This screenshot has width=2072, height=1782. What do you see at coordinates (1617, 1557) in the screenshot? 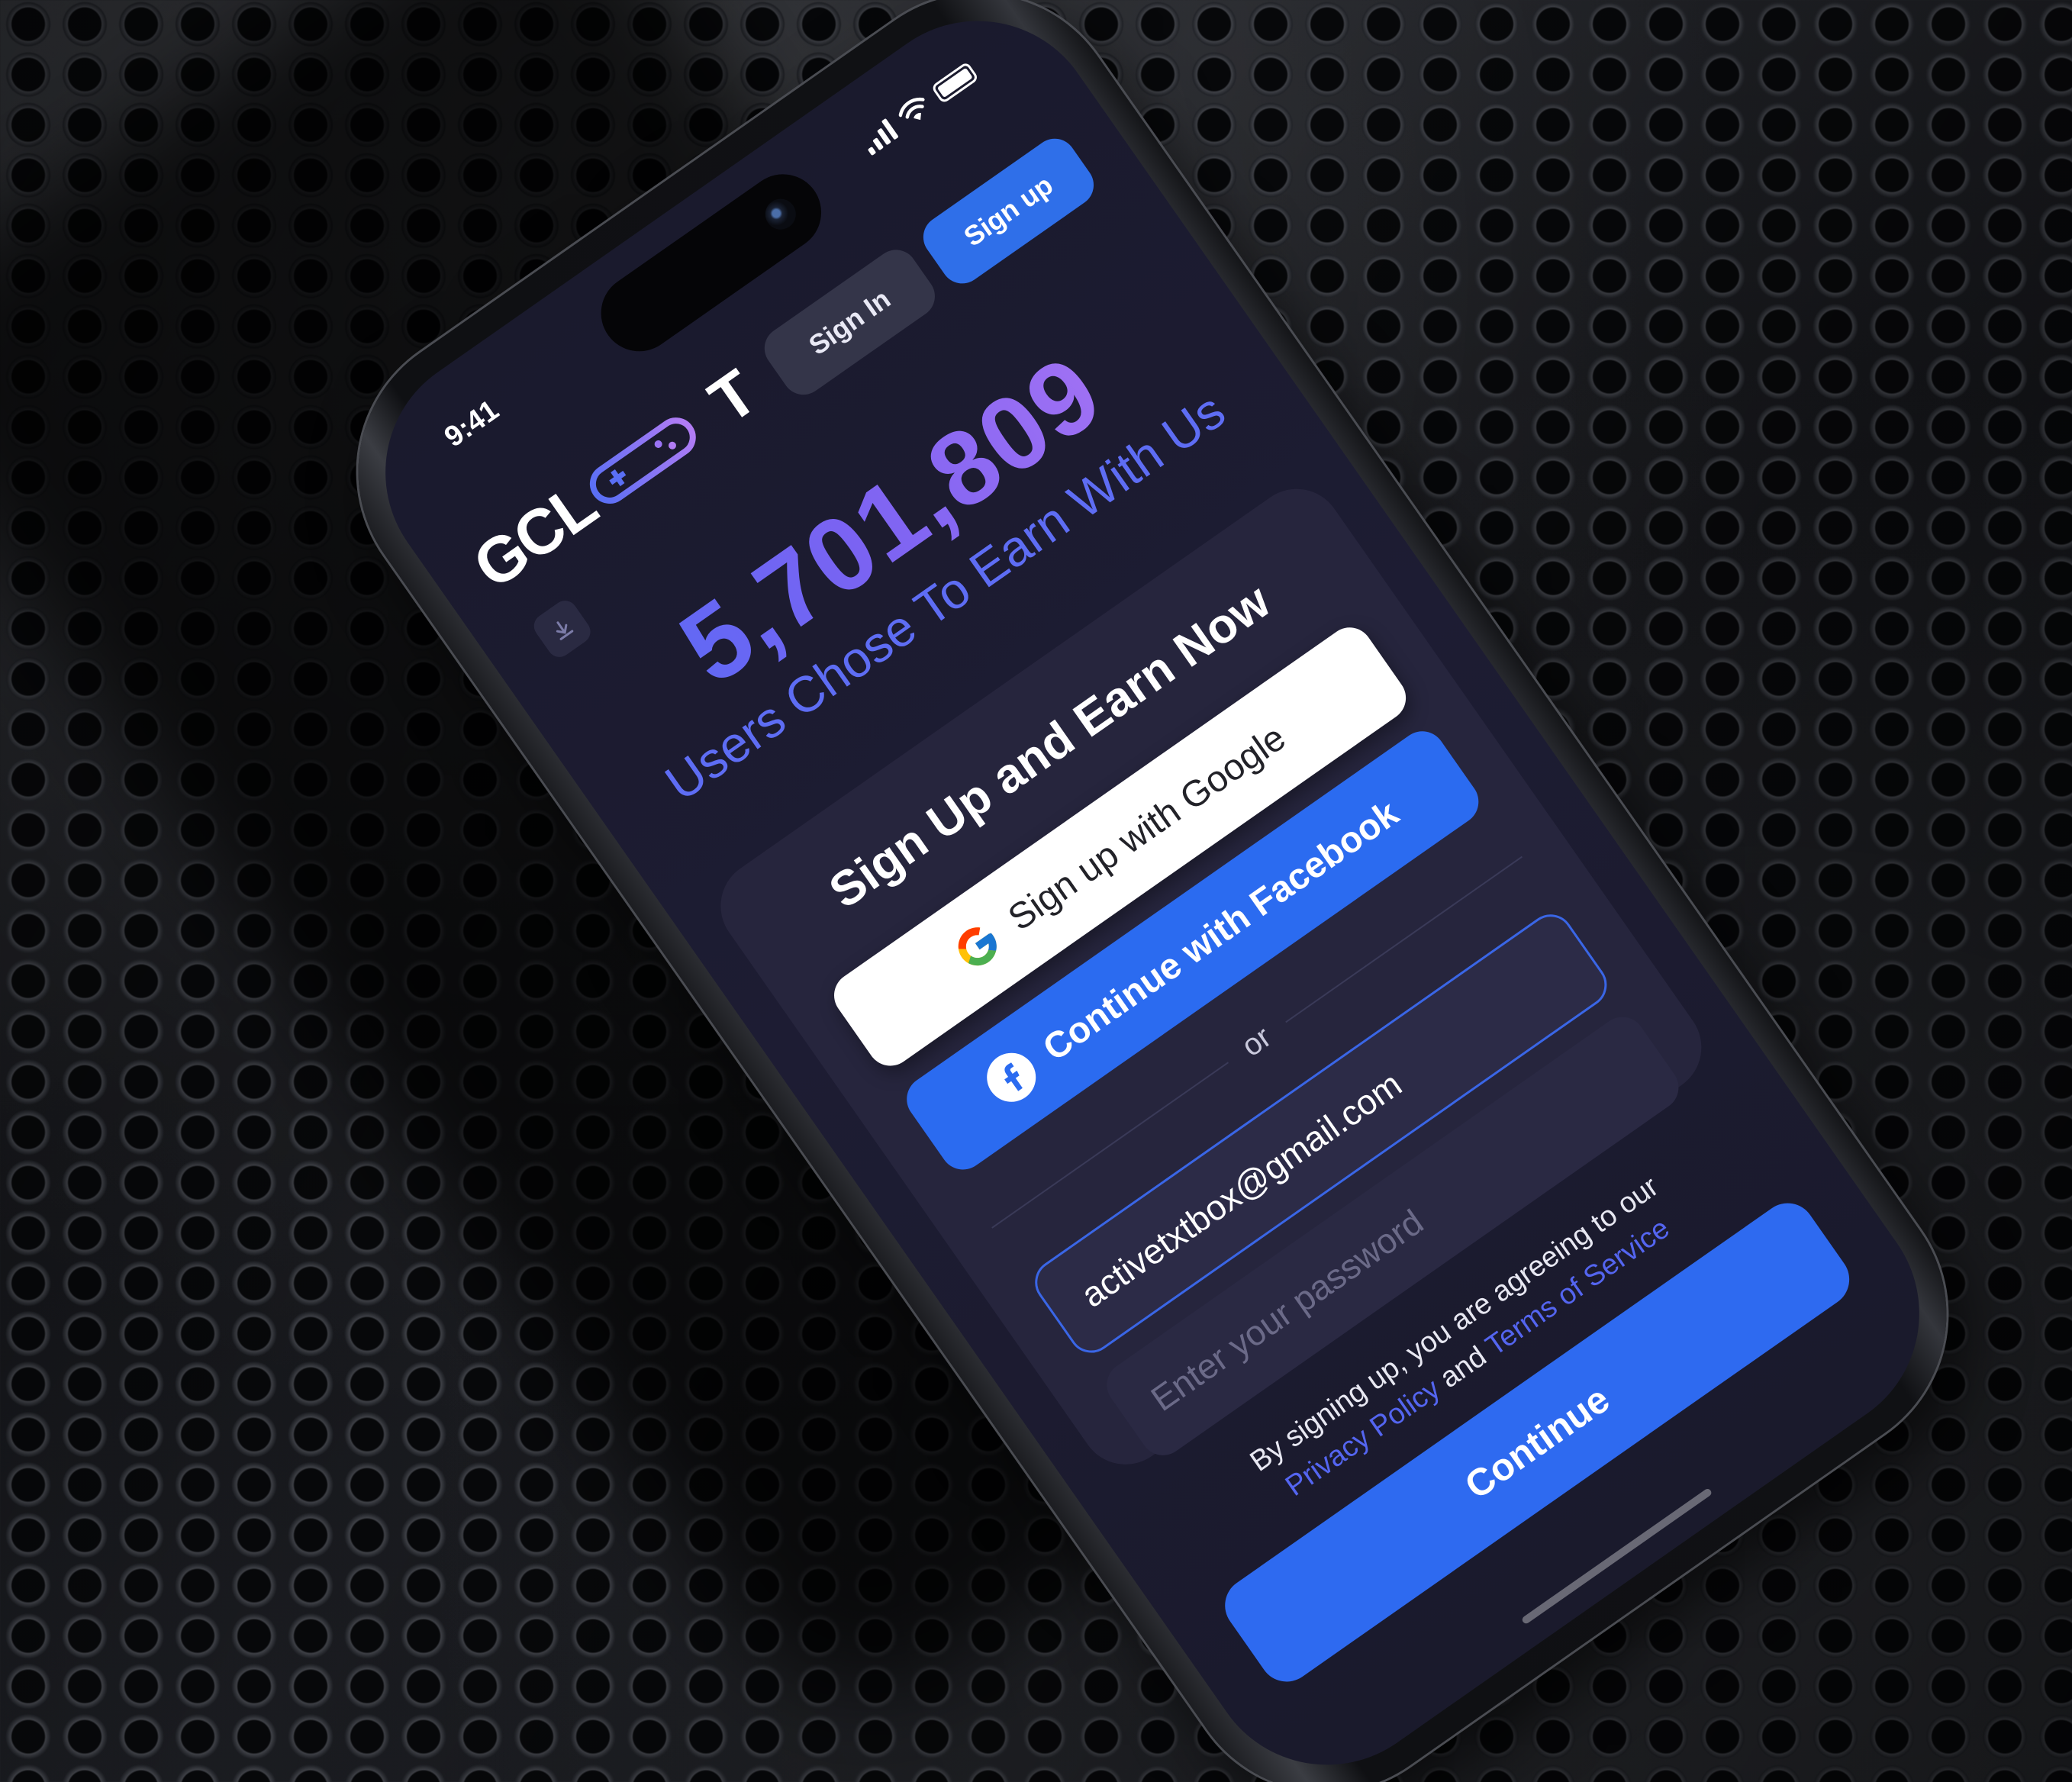
I see `home-indicator` at bounding box center [1617, 1557].